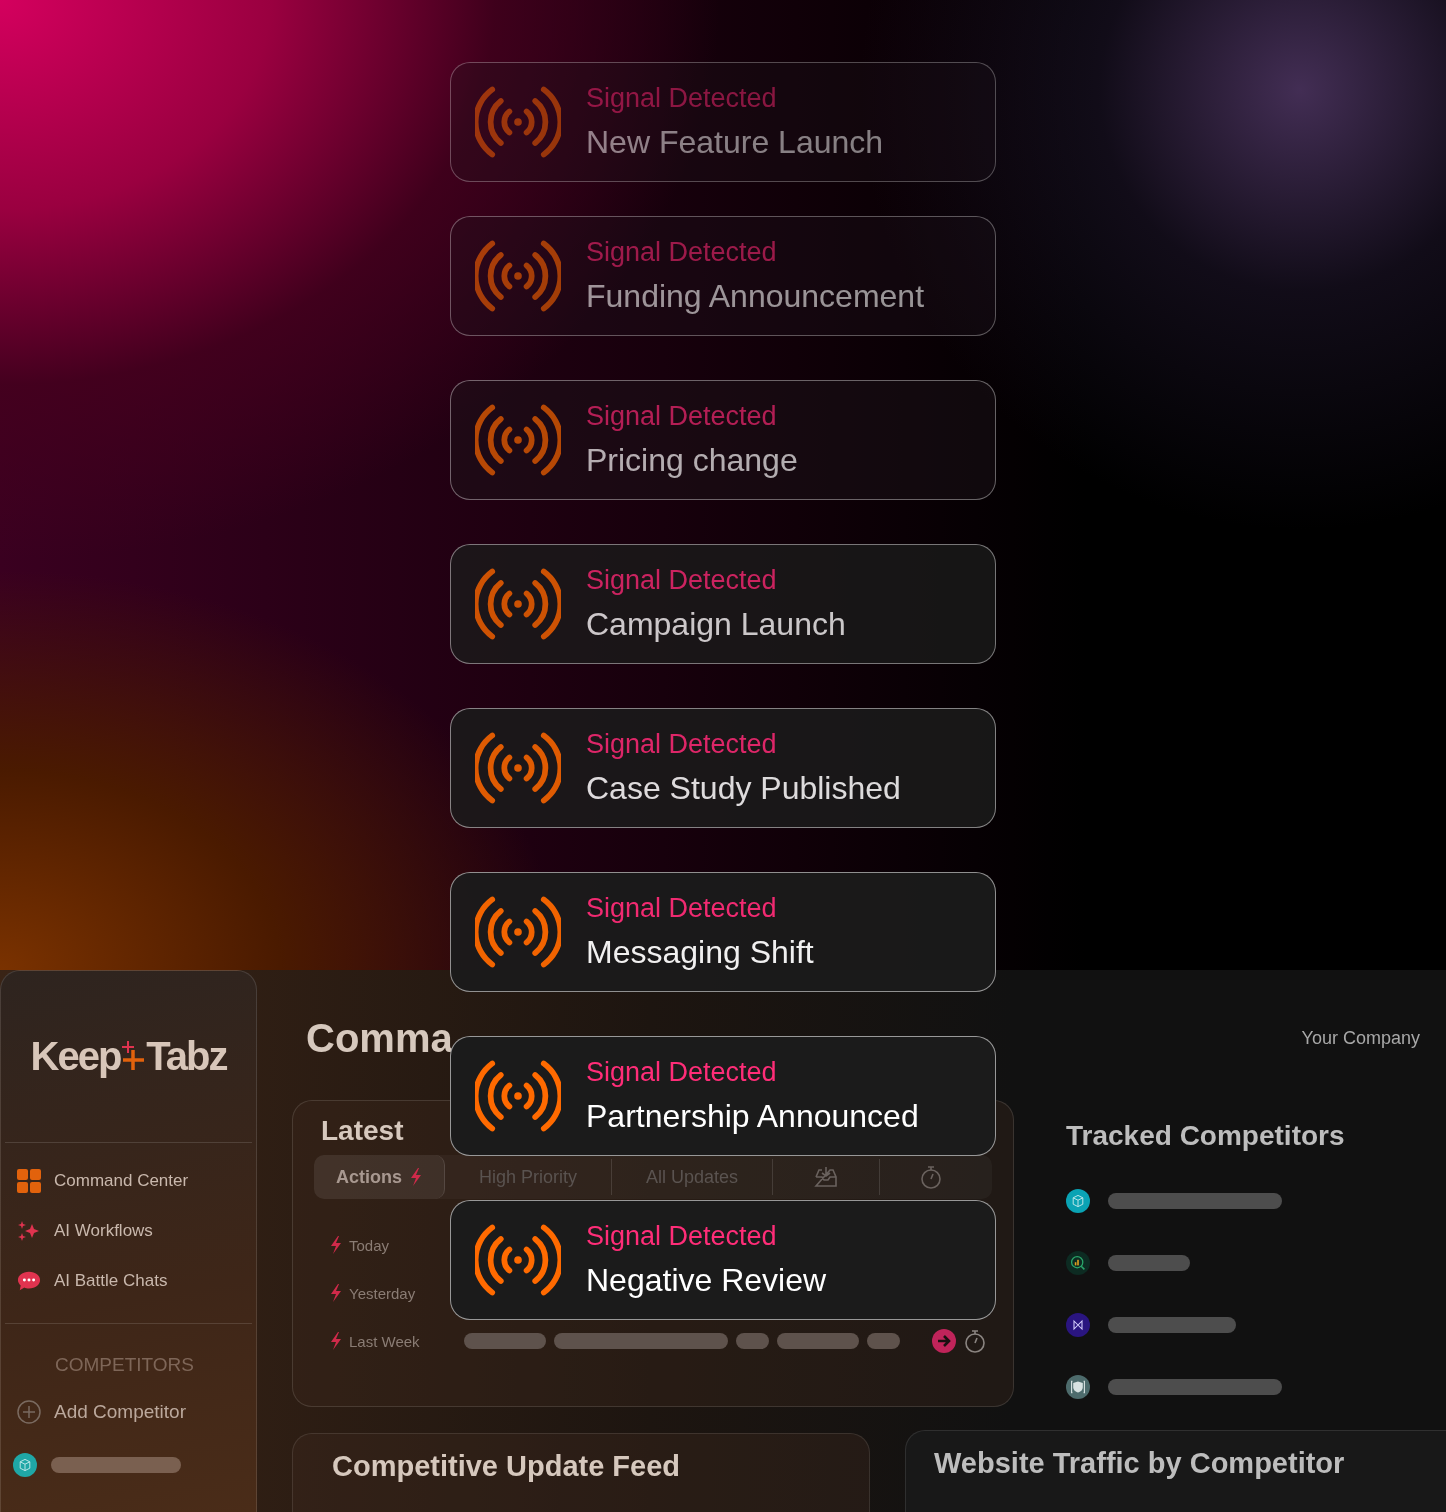  I want to click on signal-title: Funding Announcement, so click(755, 296).